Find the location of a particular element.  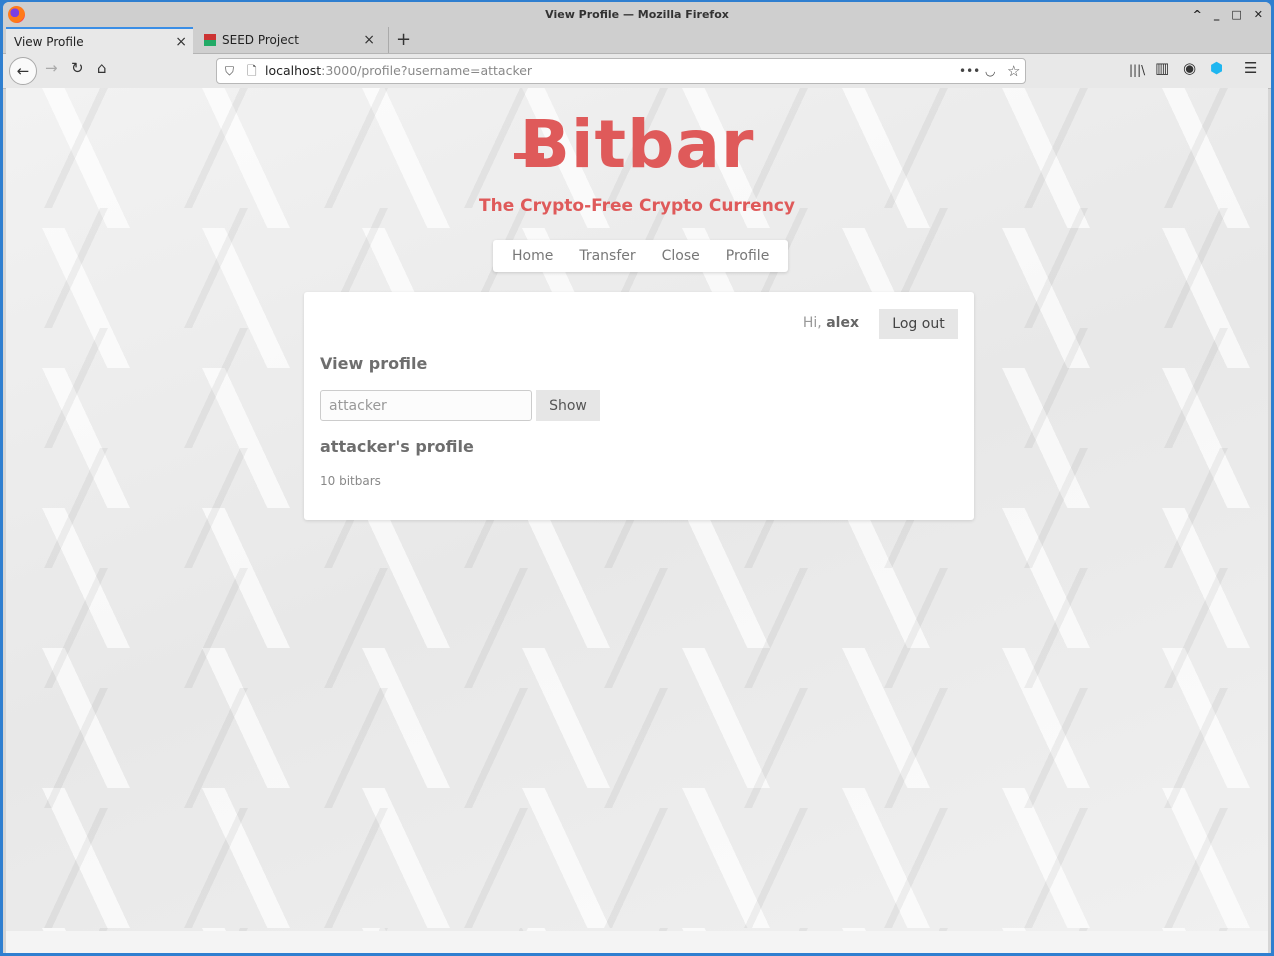

title-bar: View Profile — Mozilla Firefox ^ _ □ ✕ is located at coordinates (637, 14).